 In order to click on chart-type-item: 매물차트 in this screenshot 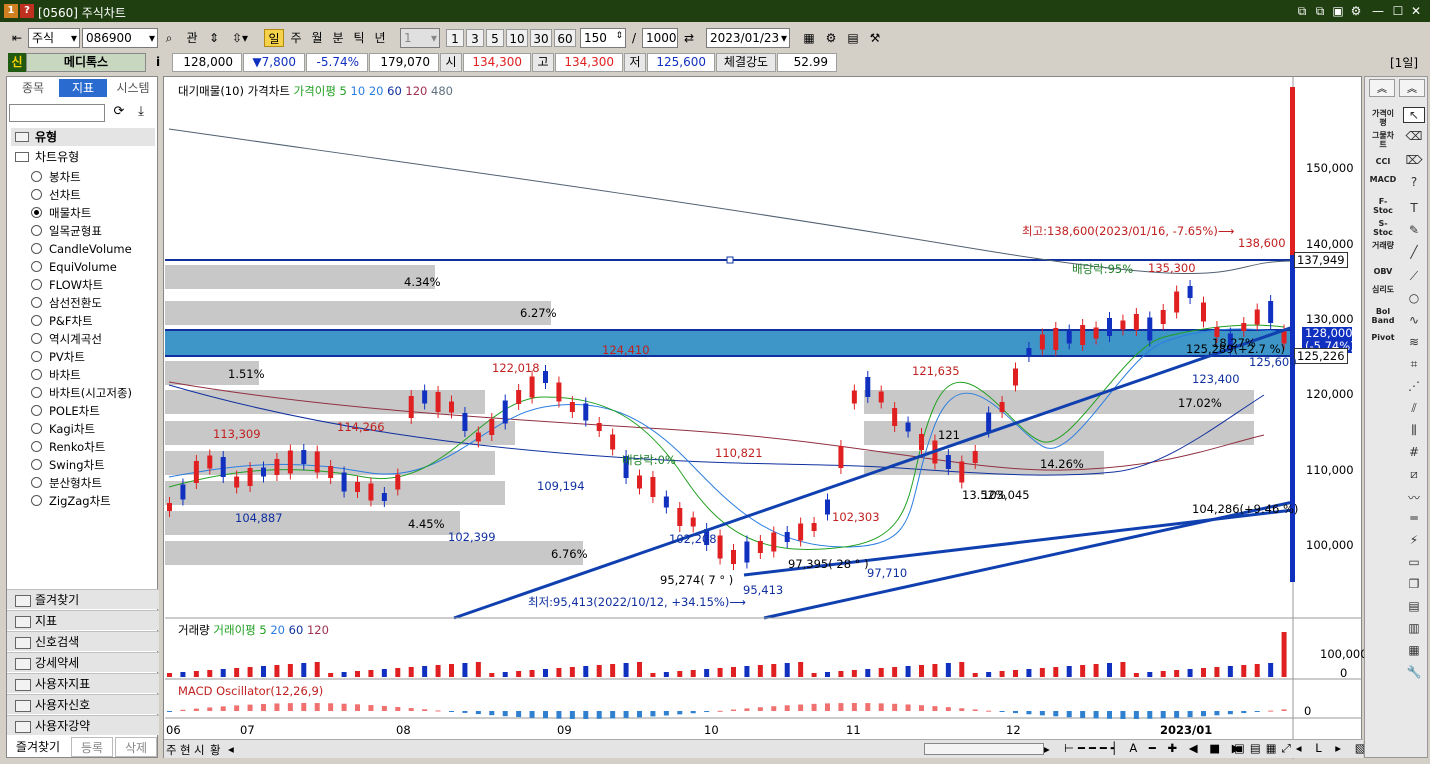, I will do `click(70, 213)`.